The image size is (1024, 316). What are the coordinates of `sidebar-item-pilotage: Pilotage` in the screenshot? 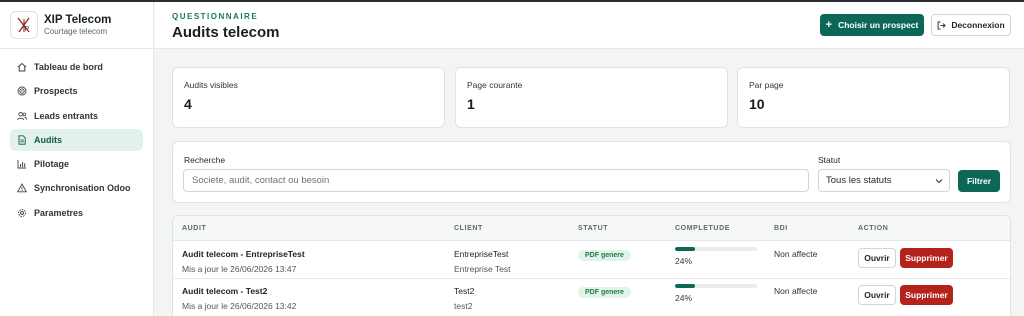 It's located at (76, 164).